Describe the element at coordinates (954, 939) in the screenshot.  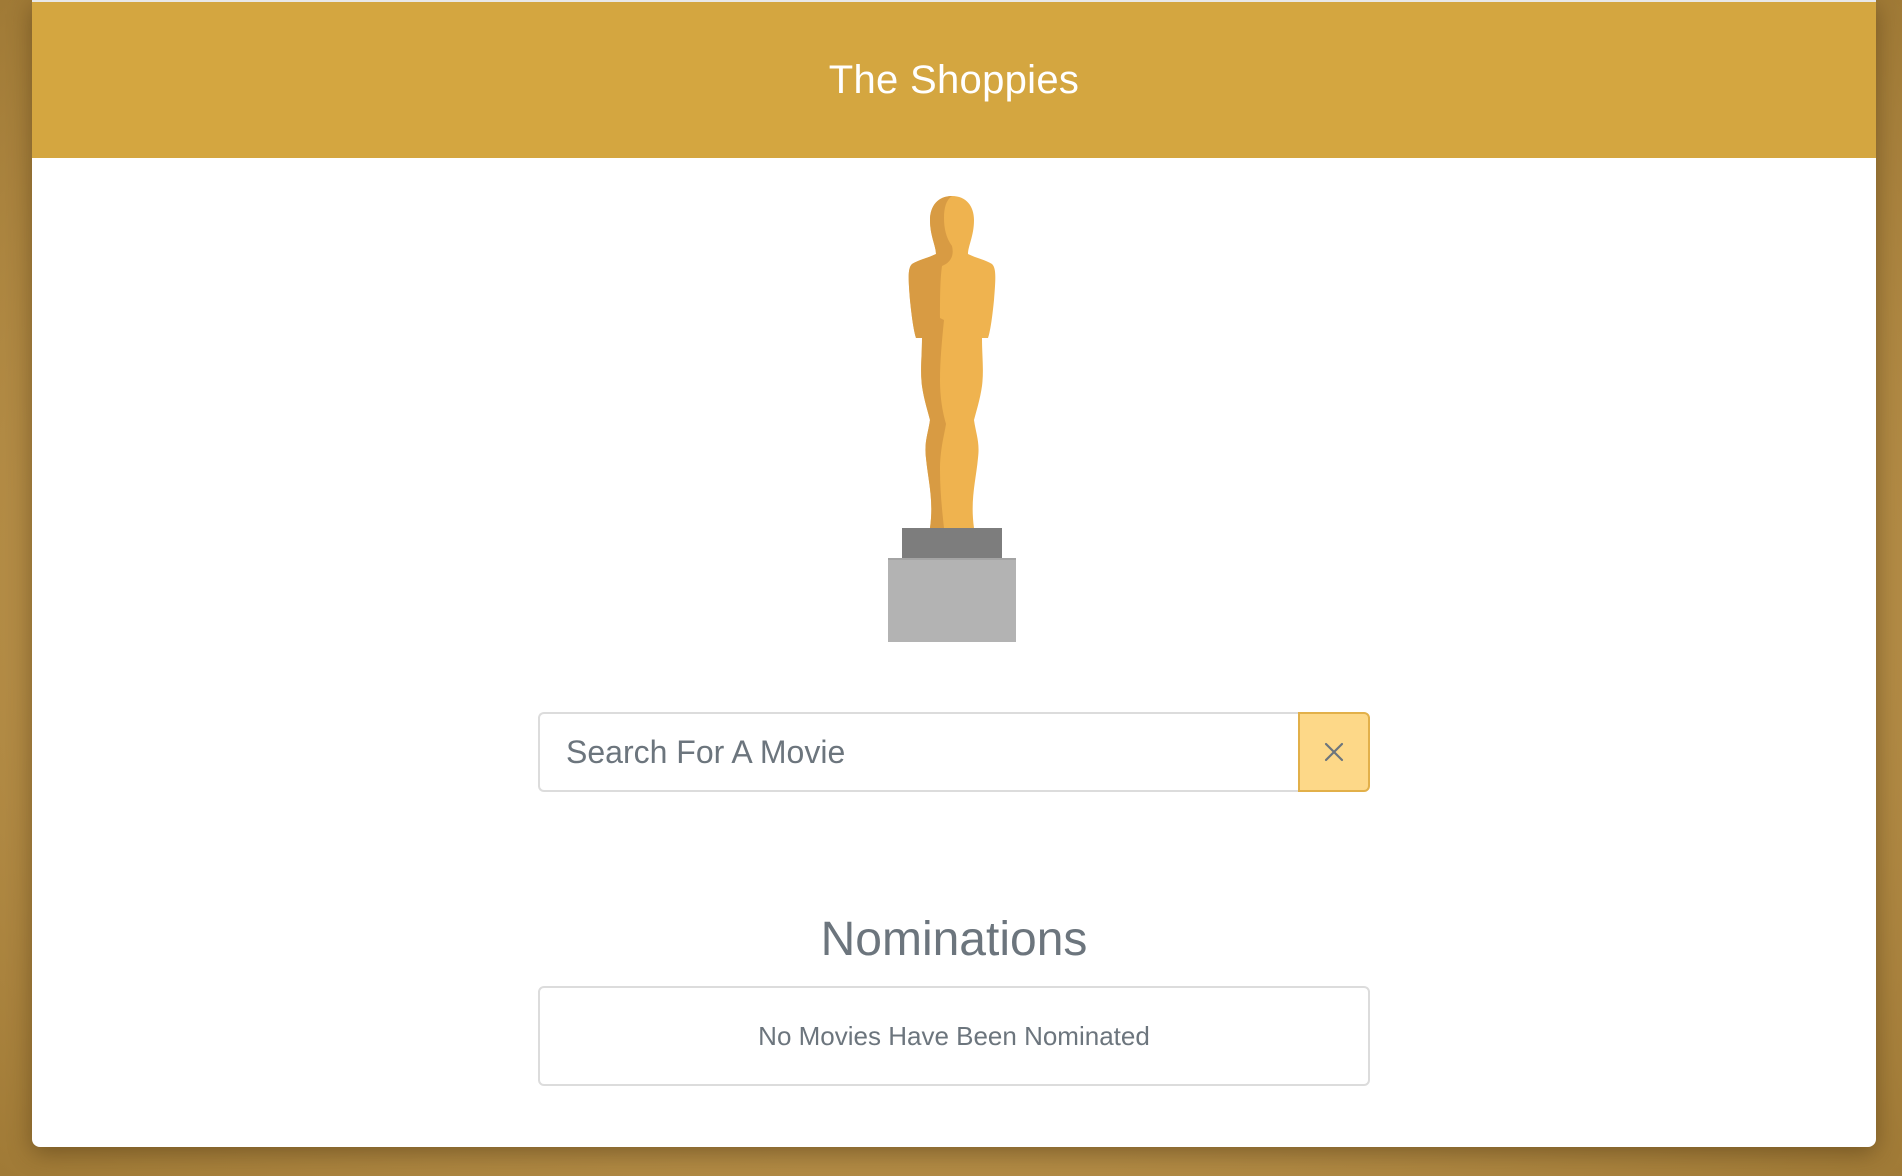
I see `nominations-heading: Nominations` at that location.